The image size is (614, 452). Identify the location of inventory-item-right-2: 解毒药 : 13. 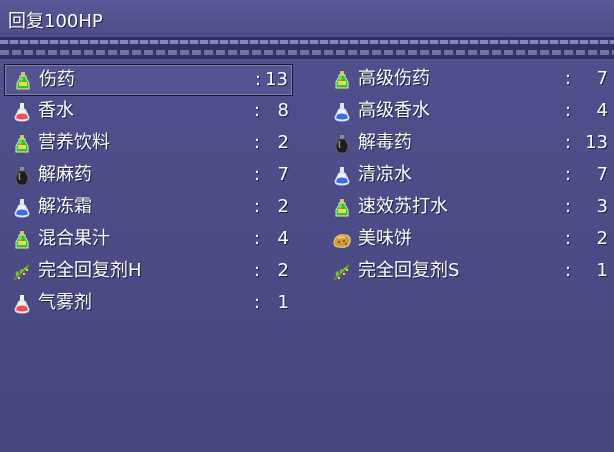
(468, 144).